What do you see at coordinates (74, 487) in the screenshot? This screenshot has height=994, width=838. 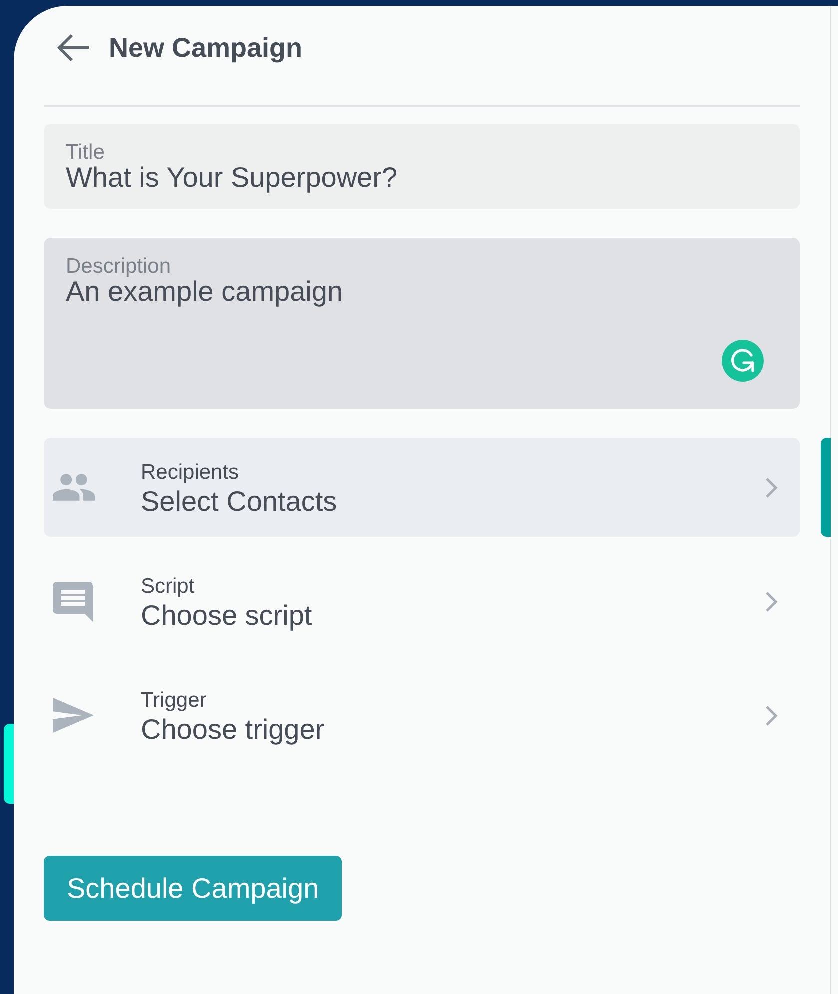 I see `people-icon` at bounding box center [74, 487].